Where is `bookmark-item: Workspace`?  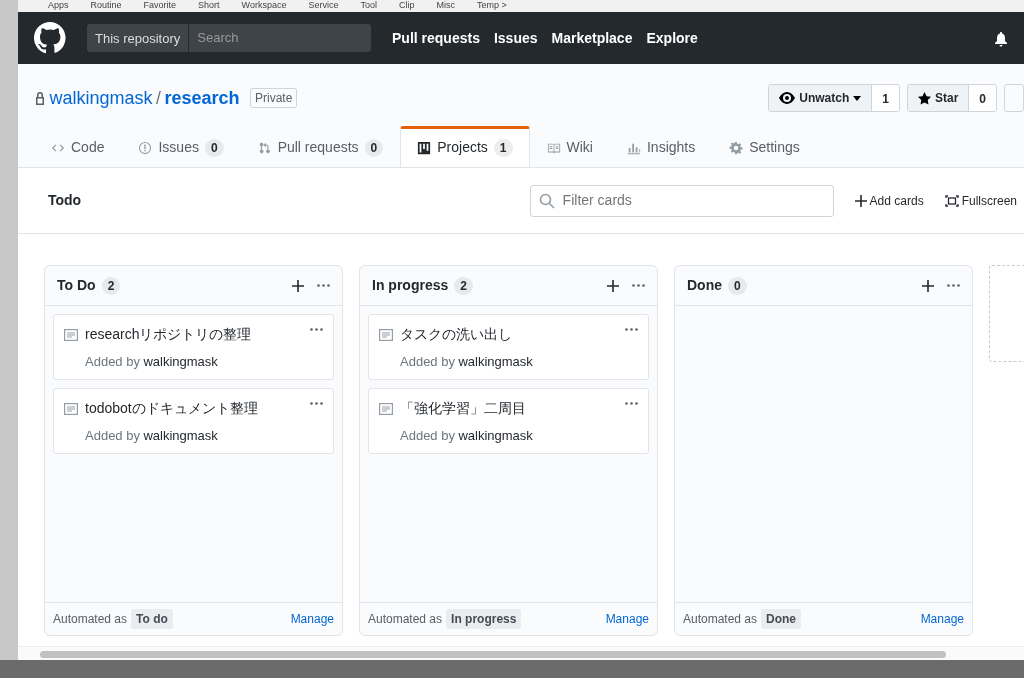 bookmark-item: Workspace is located at coordinates (264, 6).